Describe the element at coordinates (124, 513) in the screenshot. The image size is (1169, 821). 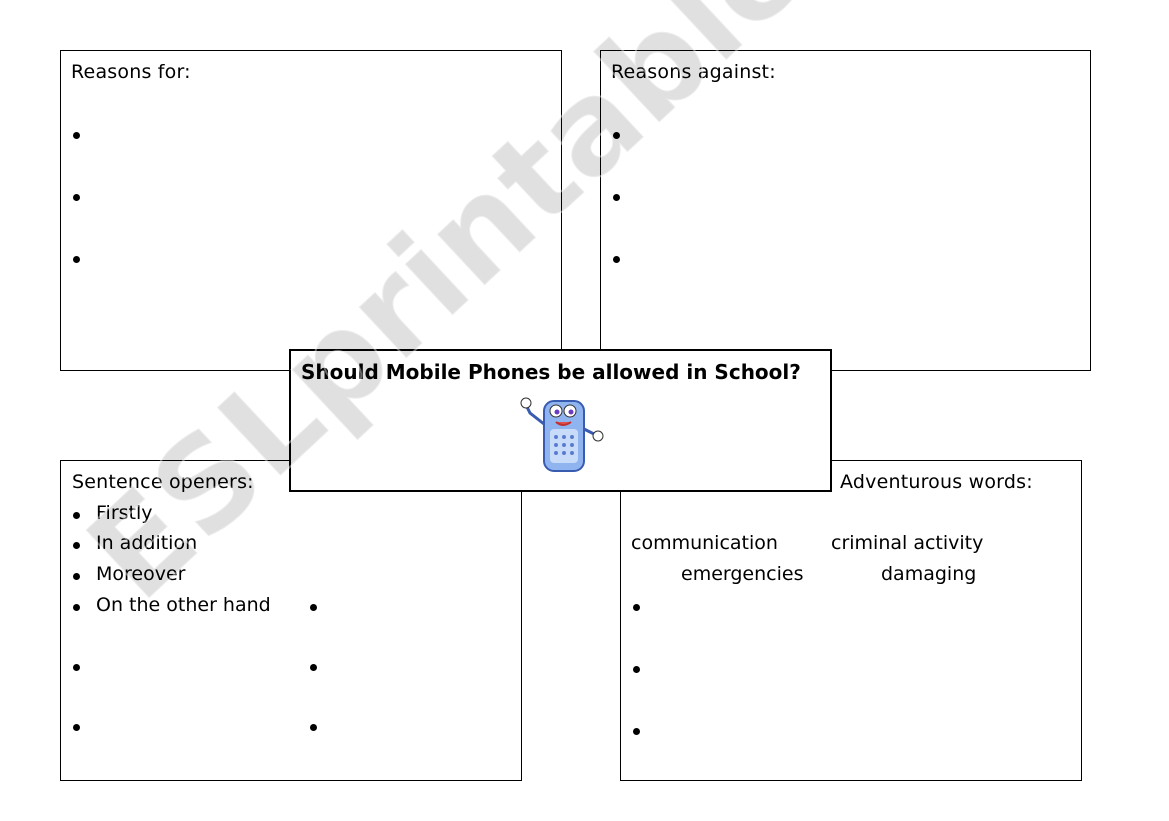
I see `opener-item: Firstly` at that location.